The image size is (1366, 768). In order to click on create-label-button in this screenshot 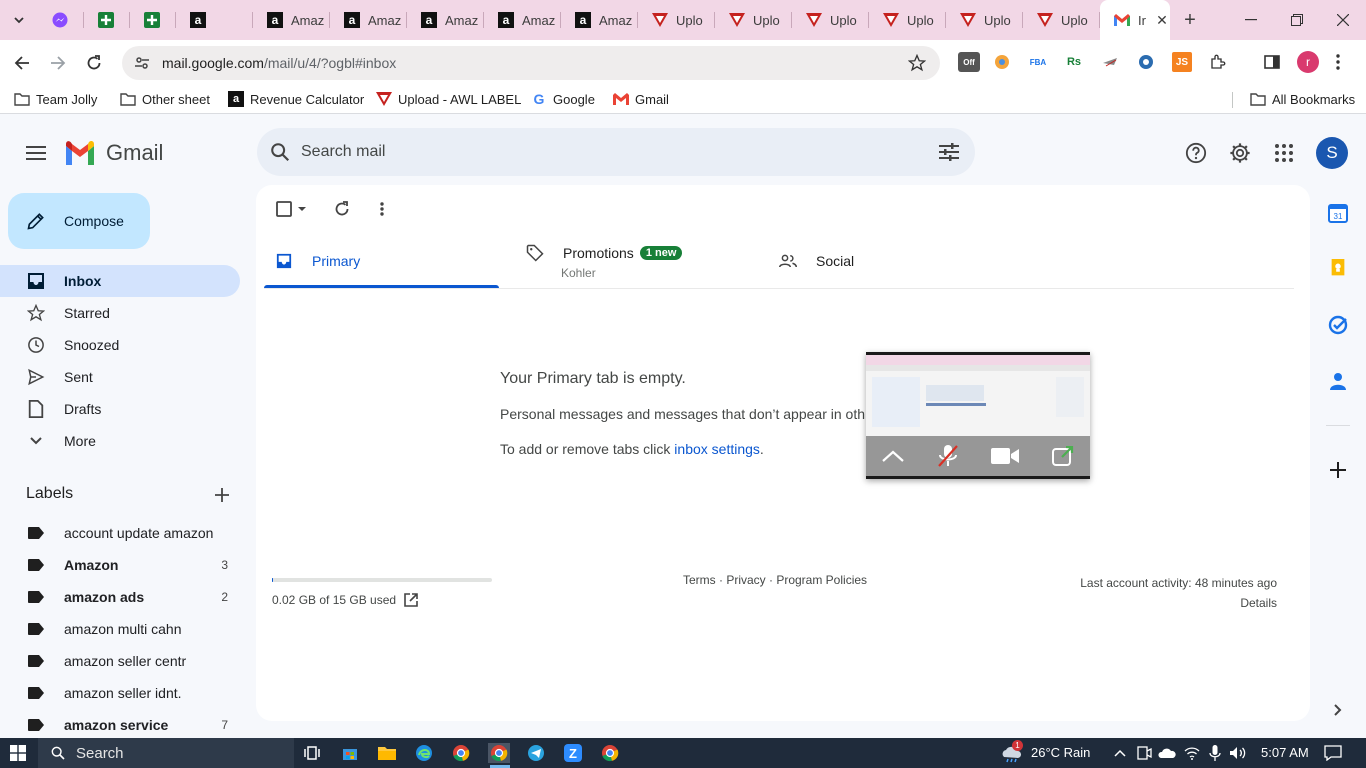, I will do `click(222, 495)`.